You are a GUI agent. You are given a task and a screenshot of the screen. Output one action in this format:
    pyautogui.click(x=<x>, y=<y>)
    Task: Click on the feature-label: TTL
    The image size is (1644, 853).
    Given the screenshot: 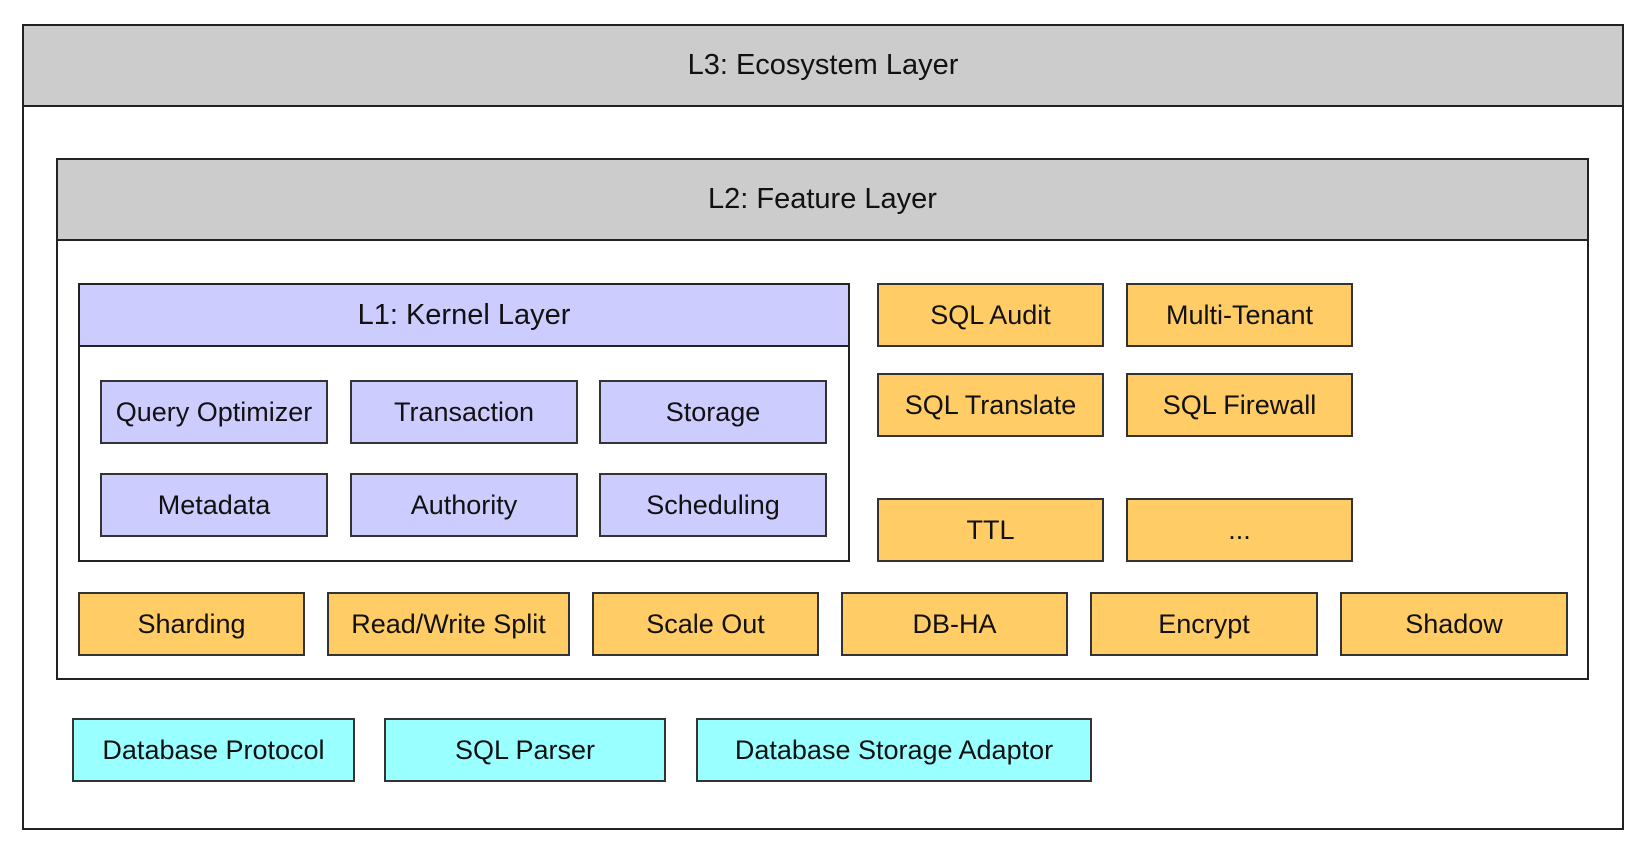 What is the action you would take?
    pyautogui.click(x=990, y=529)
    